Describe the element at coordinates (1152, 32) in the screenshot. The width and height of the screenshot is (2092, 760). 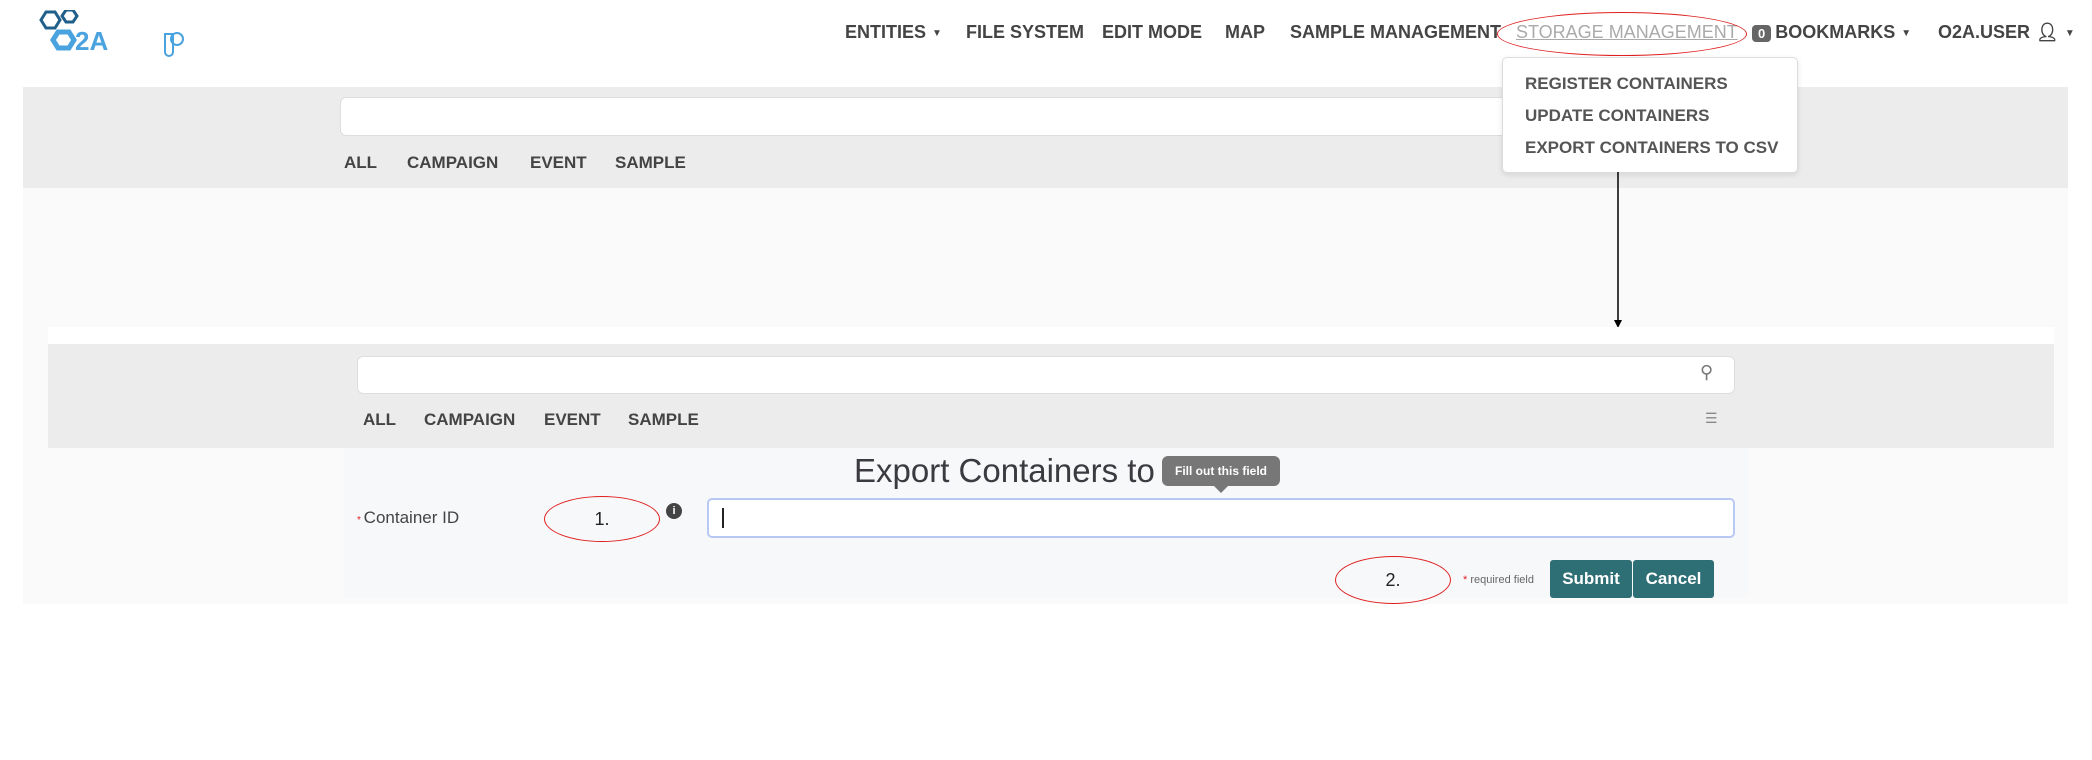
I see `nav-edit-mode: EDIT MODE` at that location.